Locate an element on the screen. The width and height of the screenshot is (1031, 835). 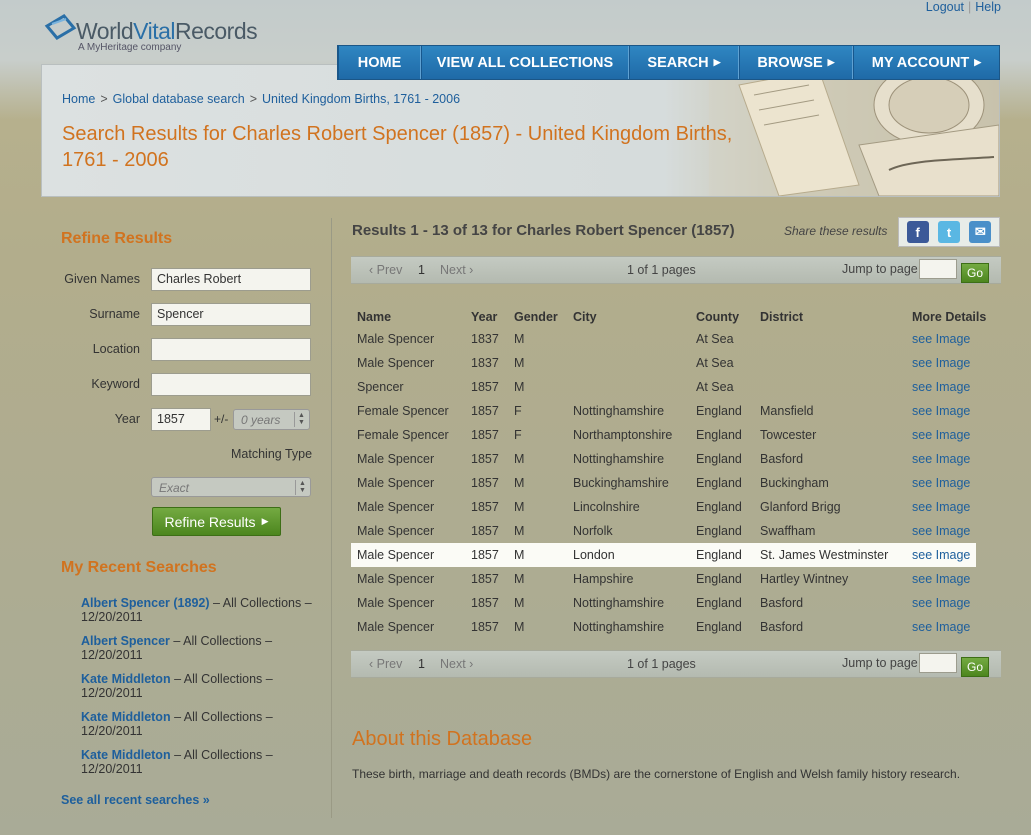
refine-arrow-icon: ▶ is located at coordinates (265, 521).